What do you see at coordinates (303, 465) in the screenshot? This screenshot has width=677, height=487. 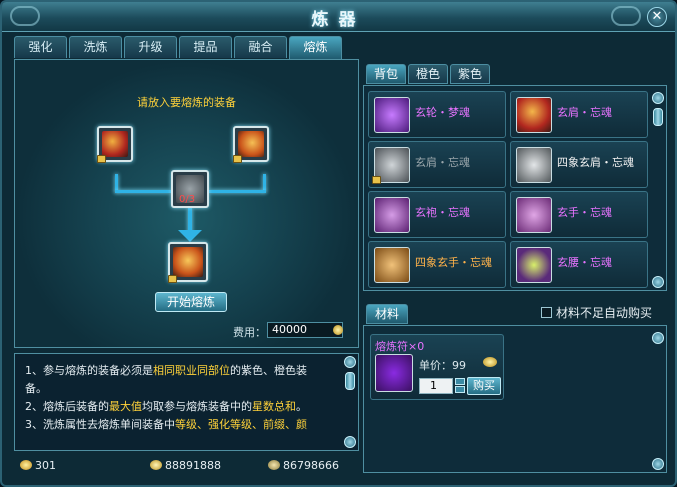 I see `bound-coin-balance: 86798666` at bounding box center [303, 465].